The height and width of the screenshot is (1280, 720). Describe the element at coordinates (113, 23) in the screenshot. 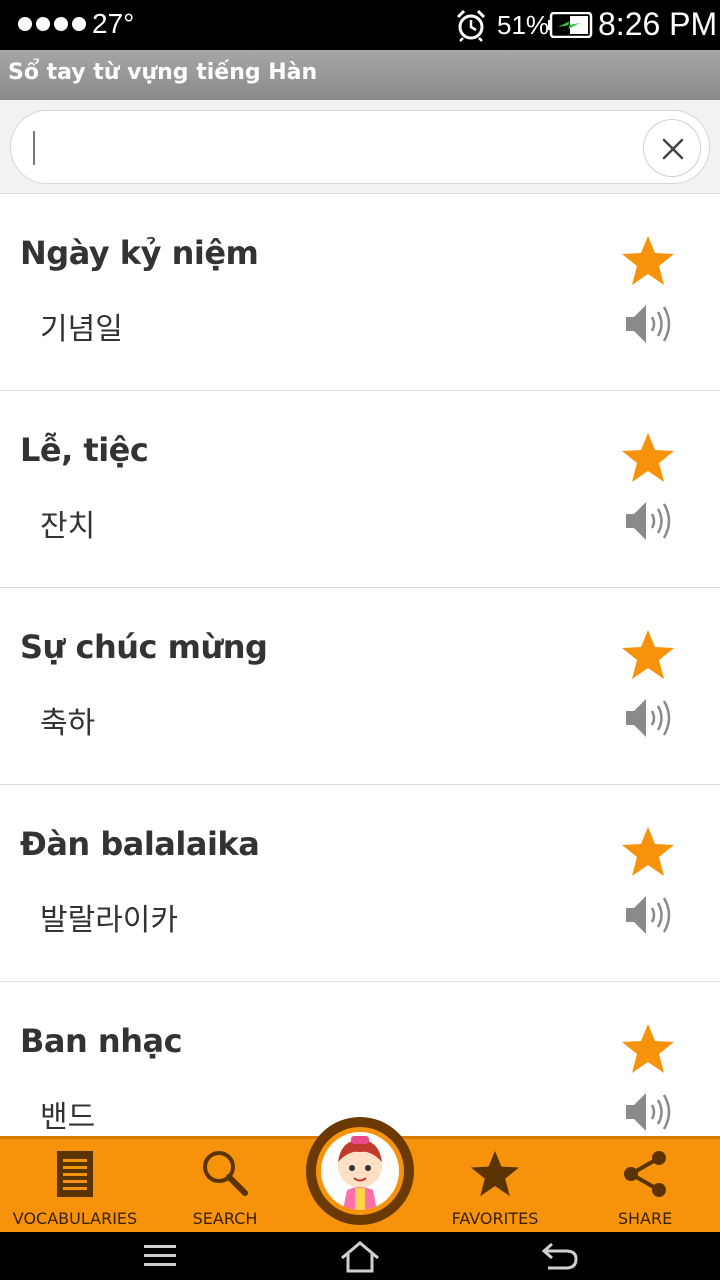

I see `temperature: 27°` at that location.